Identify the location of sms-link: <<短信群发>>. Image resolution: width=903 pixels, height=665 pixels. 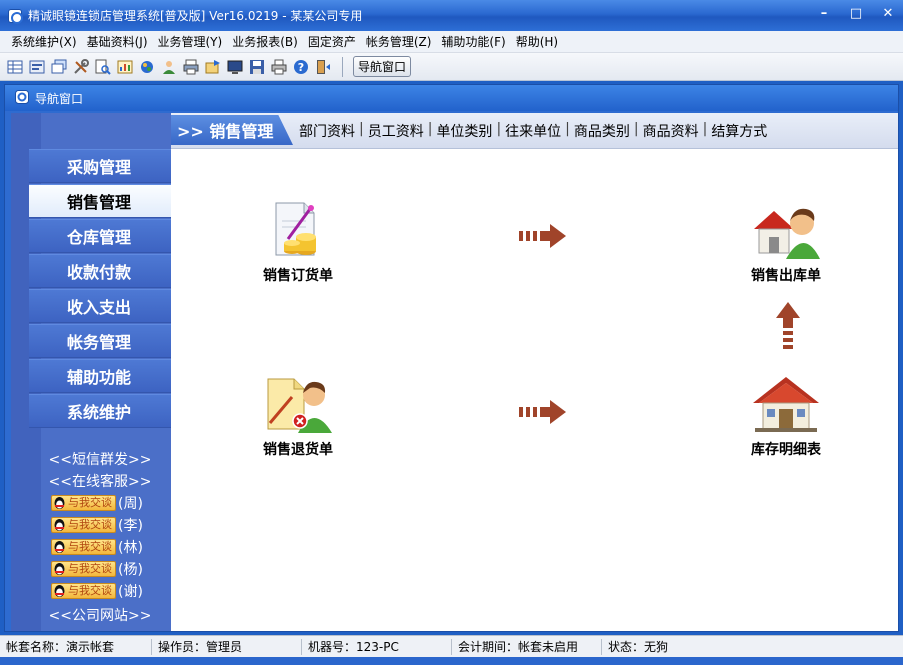
(100, 459).